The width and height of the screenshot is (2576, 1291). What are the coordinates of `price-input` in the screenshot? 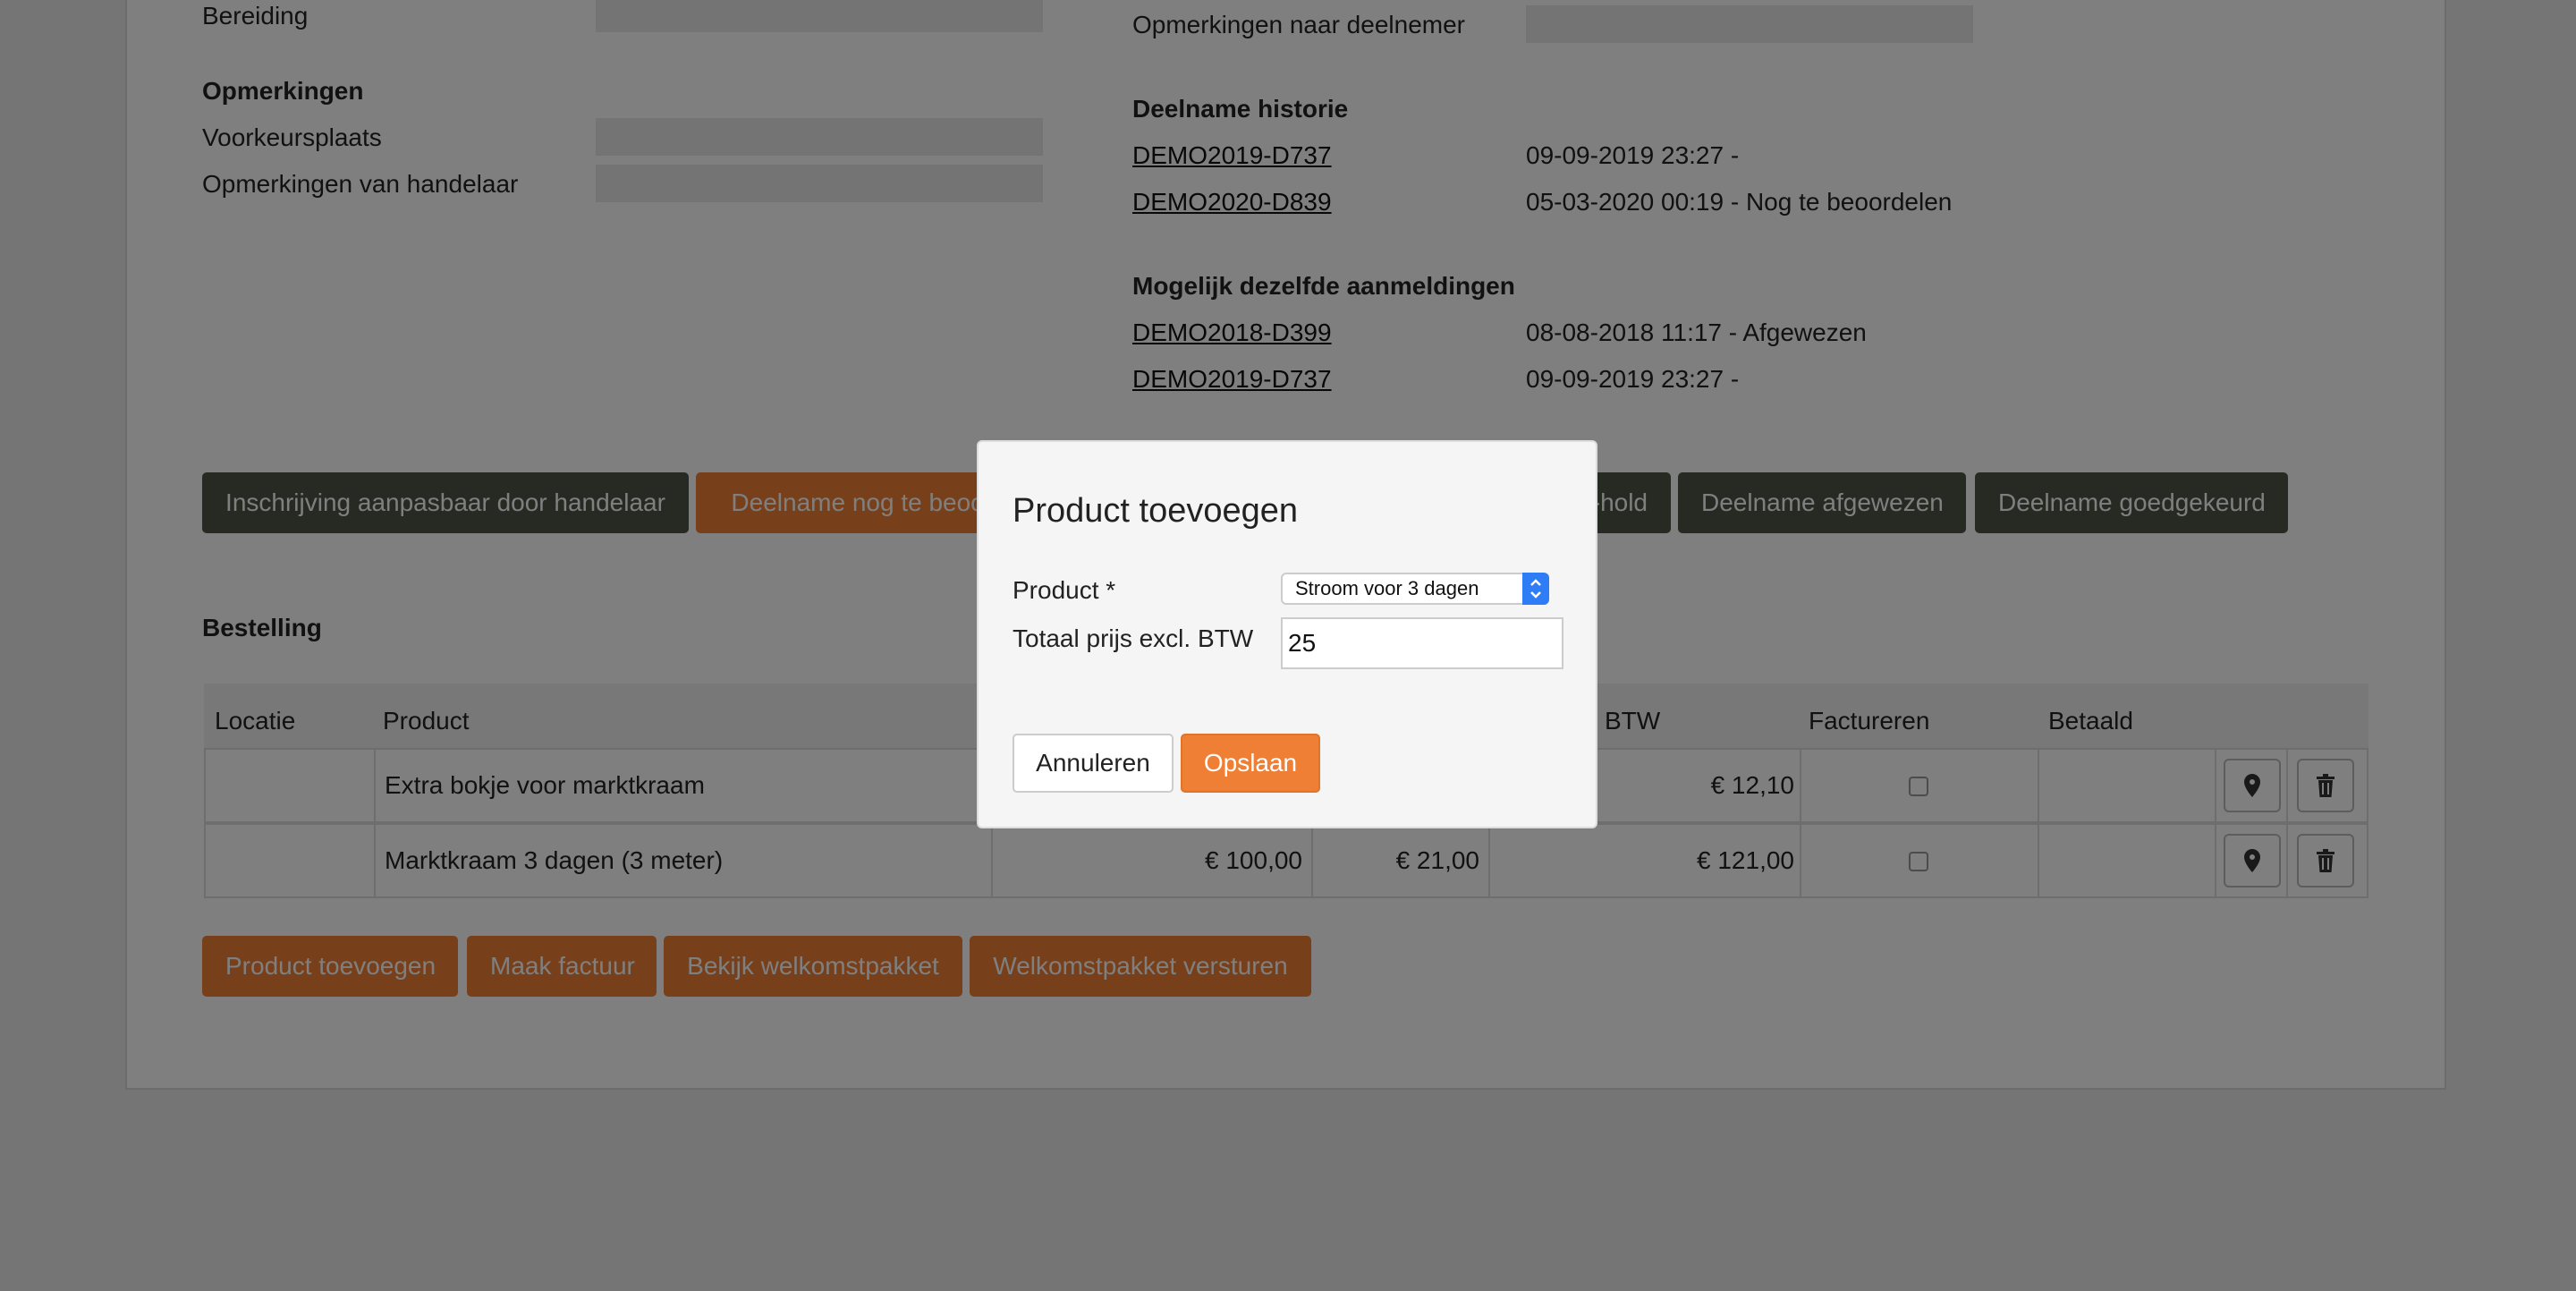 It's located at (1422, 643).